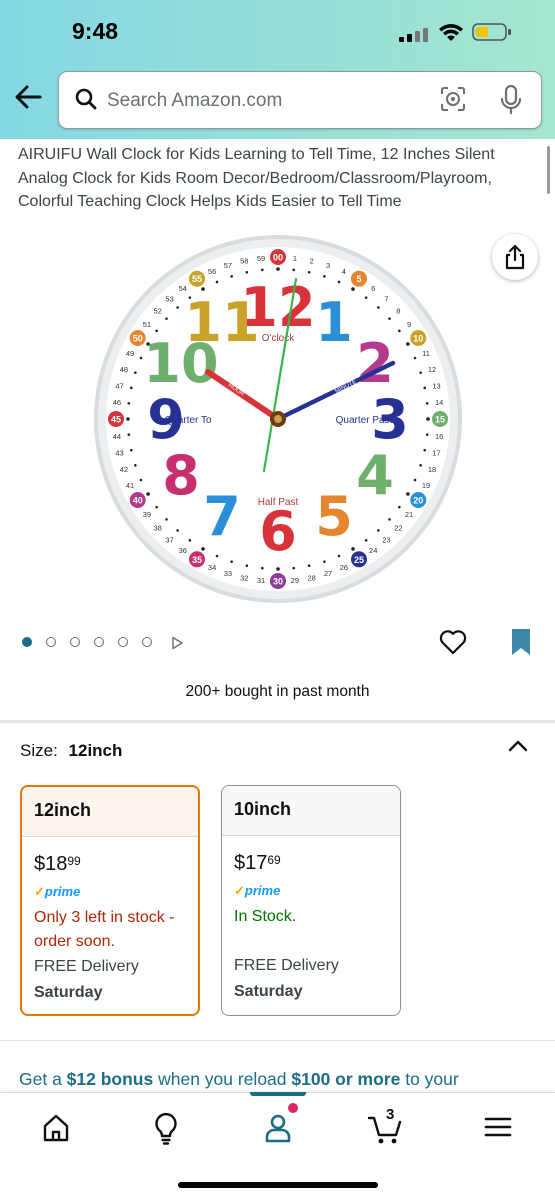 The height and width of the screenshot is (1201, 555). I want to click on minute-number: 19, so click(426, 485).